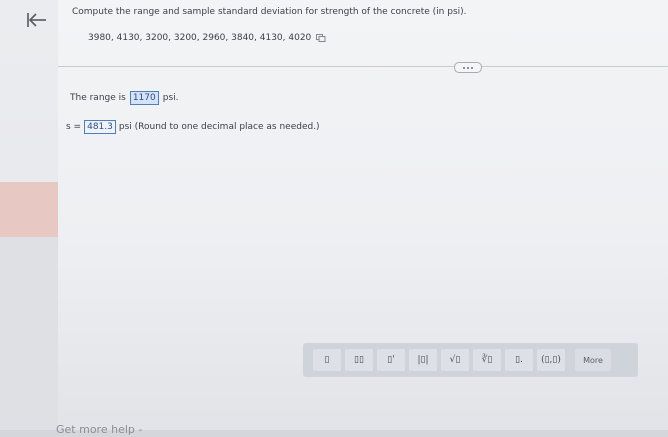 The image size is (668, 437). I want to click on range-answer-row: The range is 1170 psi., so click(124, 98).